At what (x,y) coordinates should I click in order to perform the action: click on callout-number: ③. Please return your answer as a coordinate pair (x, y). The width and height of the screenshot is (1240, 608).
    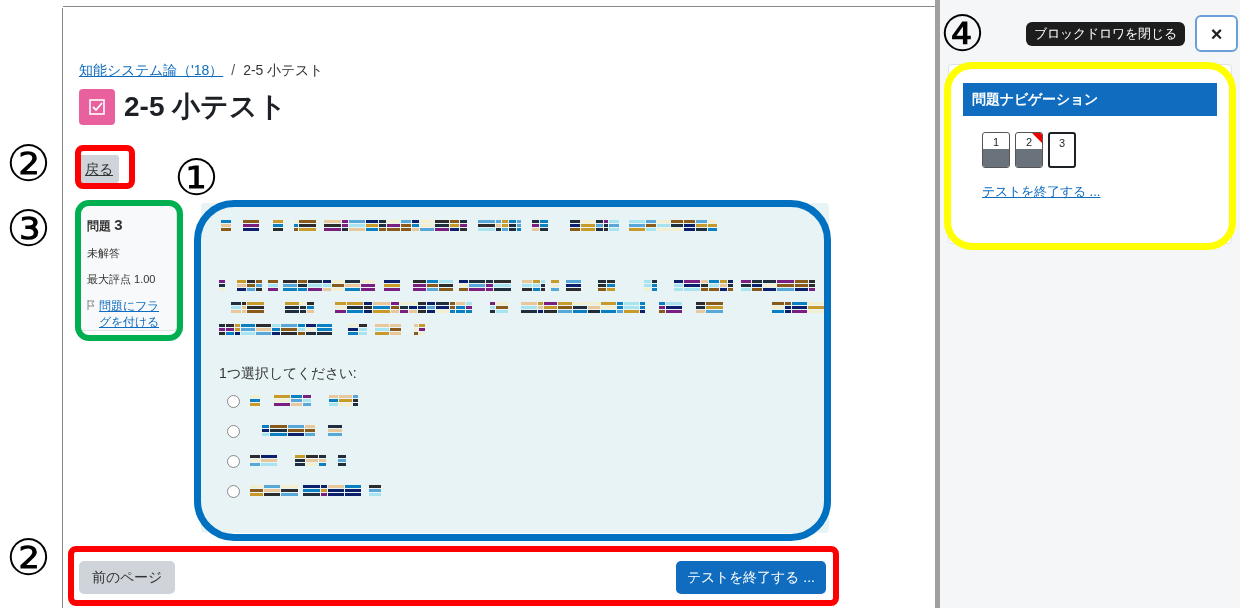
    Looking at the image, I should click on (28, 229).